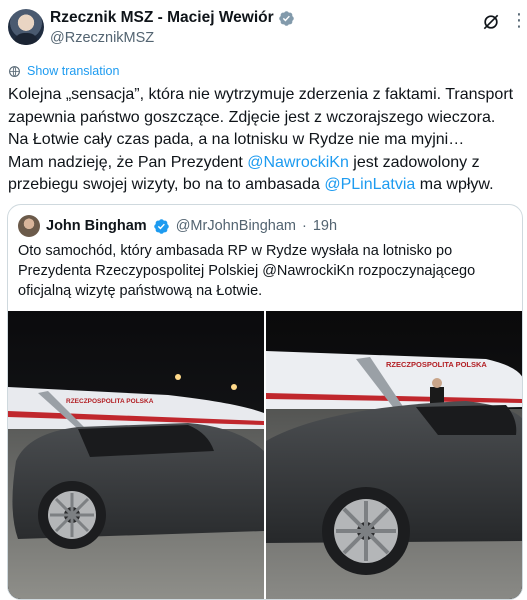 Image resolution: width=527 pixels, height=600 pixels. I want to click on quoted-author-avatar, so click(29, 226).